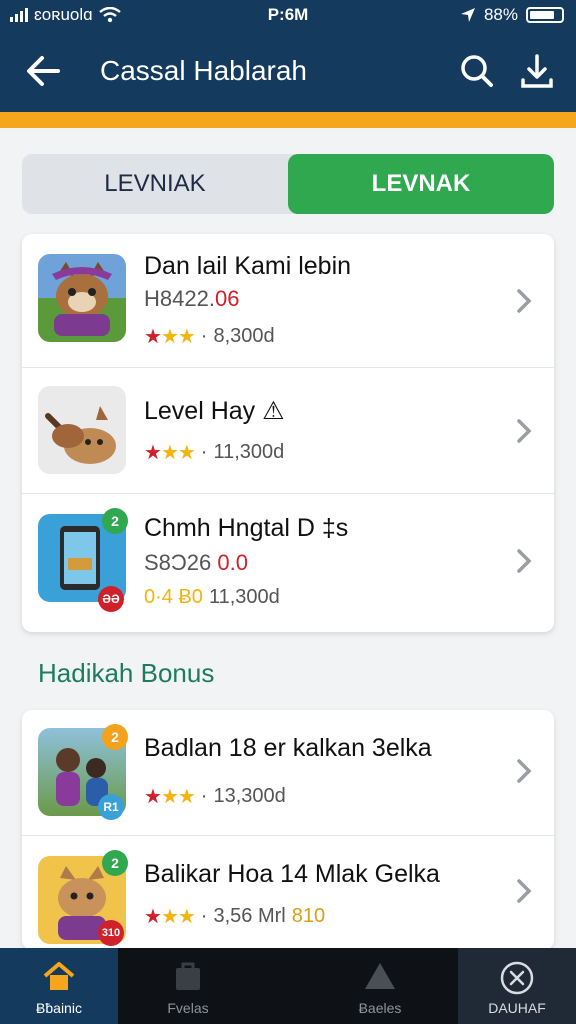  What do you see at coordinates (288, 748) in the screenshot?
I see `item-title: Badlan 18 er kalkan 3elka` at bounding box center [288, 748].